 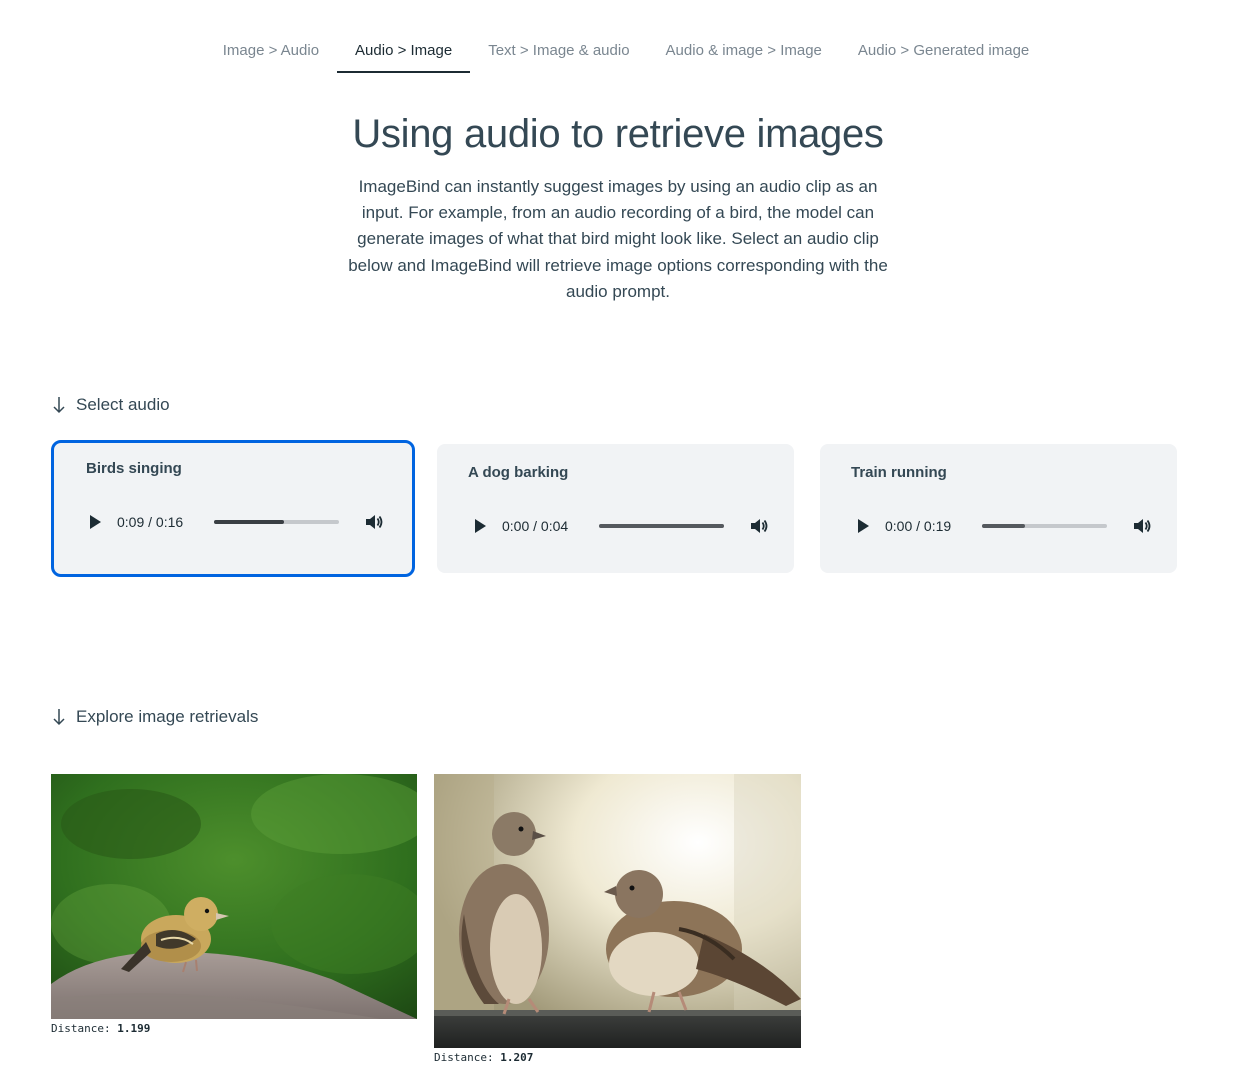 What do you see at coordinates (167, 716) in the screenshot?
I see `explore-retrievals-label: Explore image retrievals` at bounding box center [167, 716].